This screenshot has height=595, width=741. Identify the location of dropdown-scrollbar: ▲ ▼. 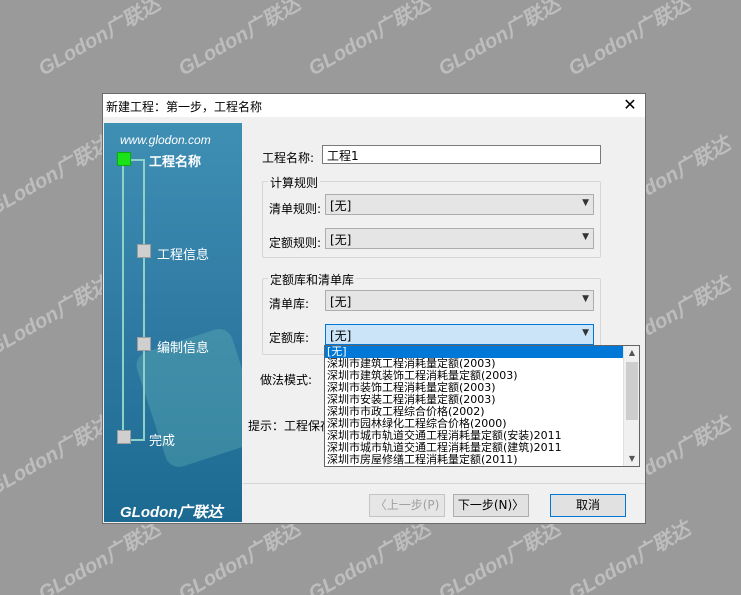
(631, 406).